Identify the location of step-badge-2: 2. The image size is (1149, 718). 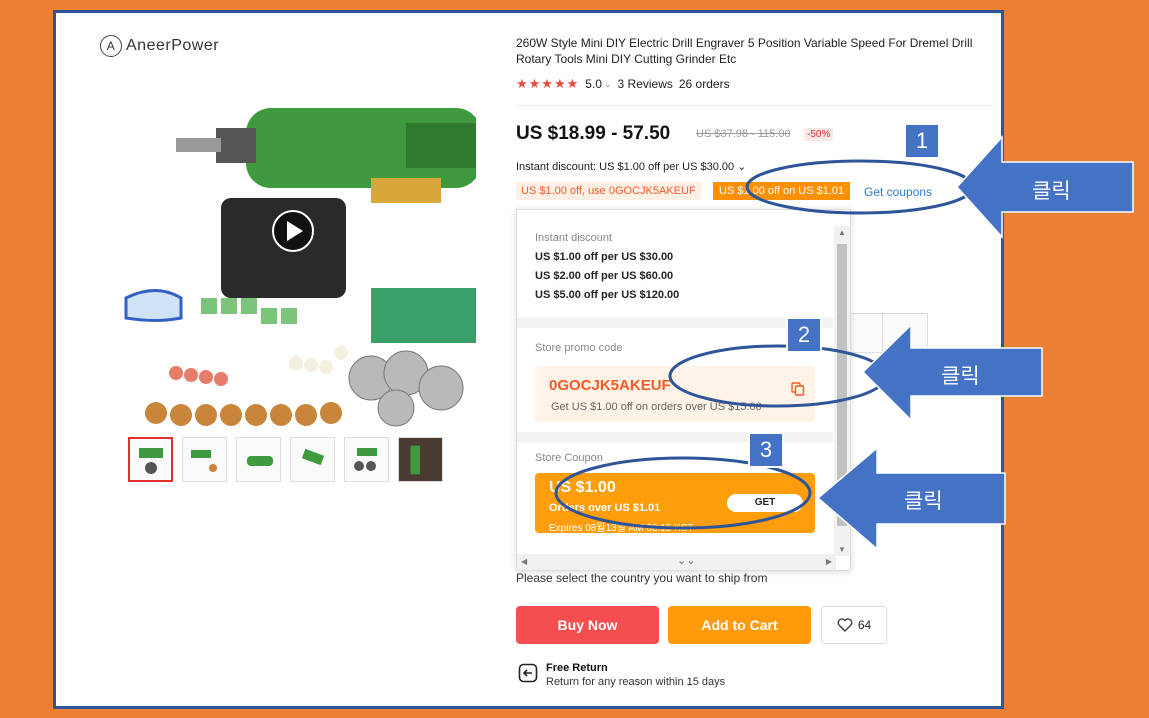
(804, 335).